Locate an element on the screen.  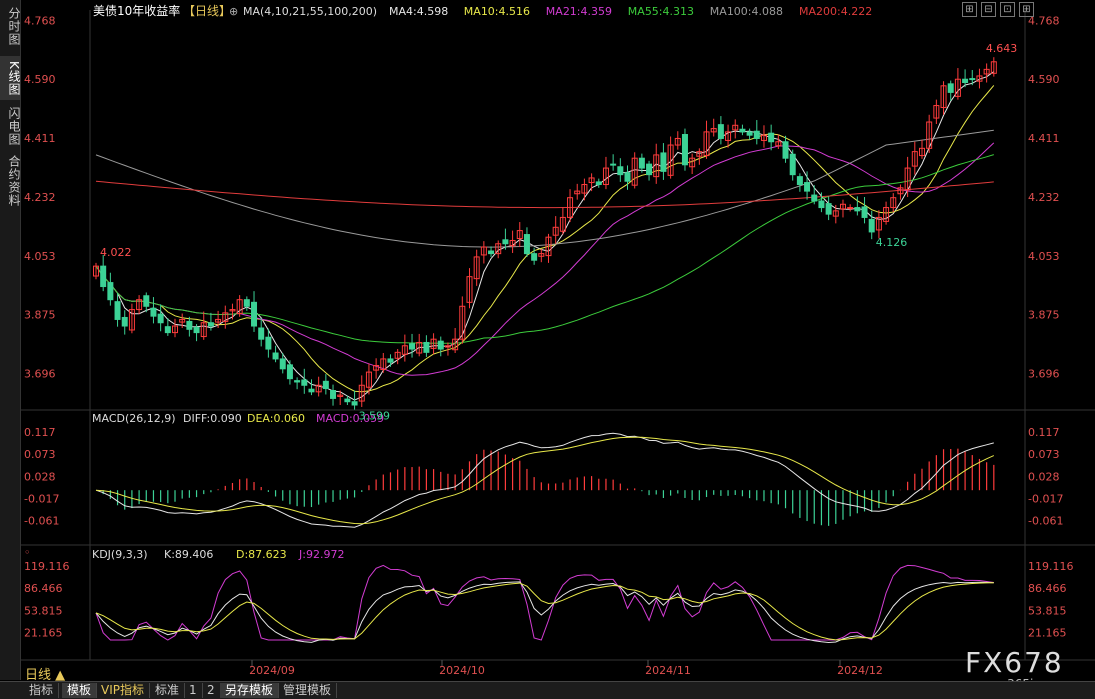
price-tick-right: 4.232 is located at coordinates (1044, 197).